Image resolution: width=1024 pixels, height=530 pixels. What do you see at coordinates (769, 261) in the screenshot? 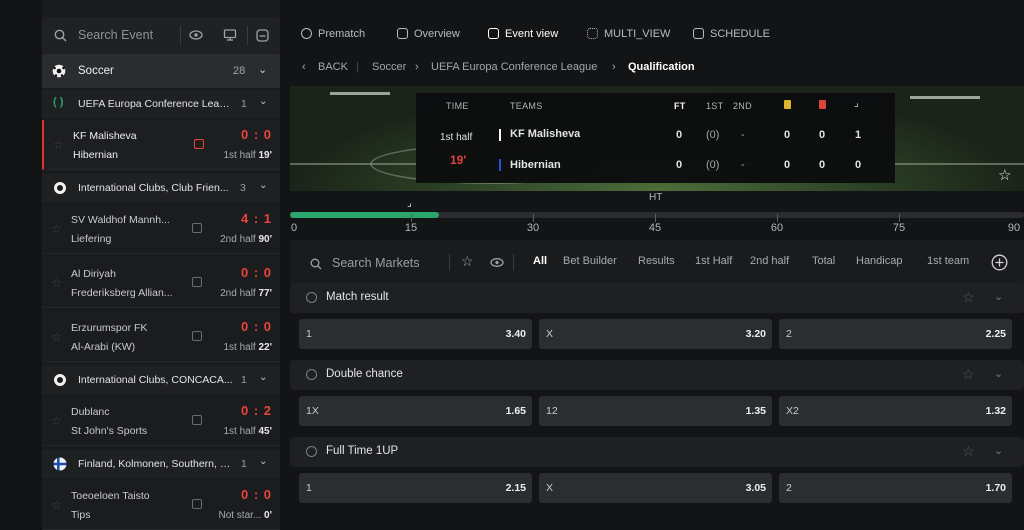
I see `market-tab-2nd-half: 2nd half` at bounding box center [769, 261].